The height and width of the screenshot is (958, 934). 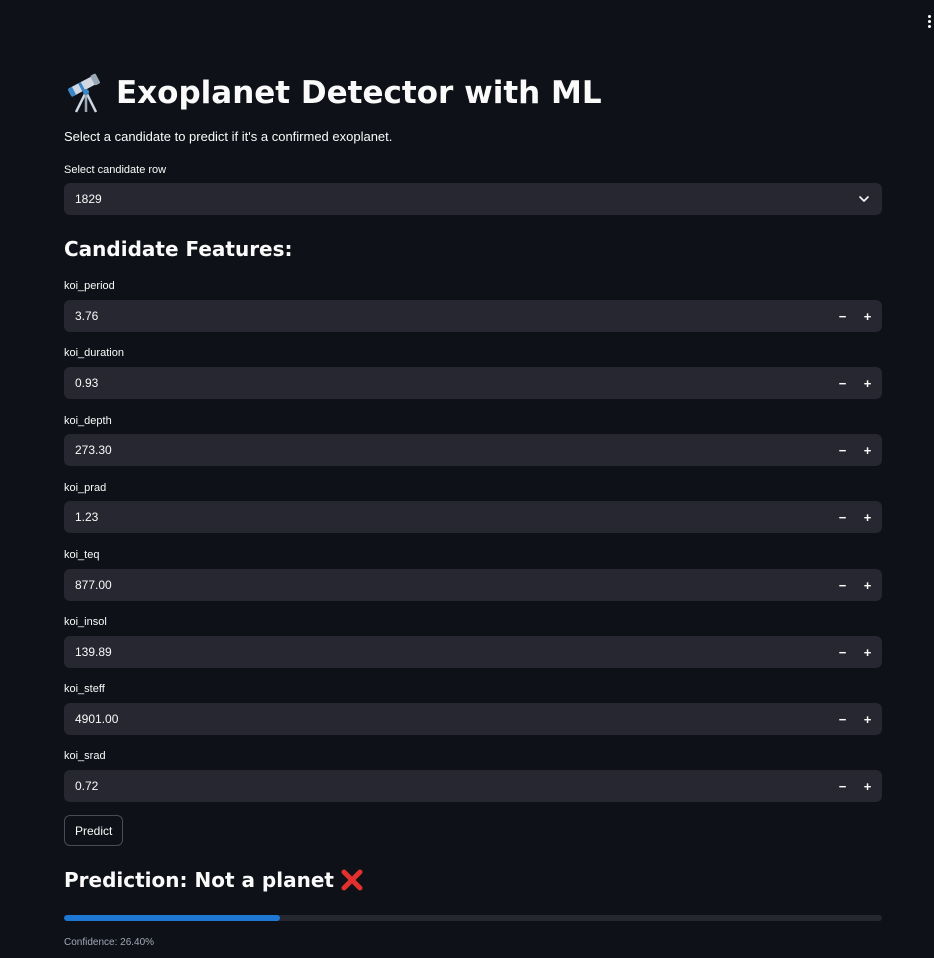 I want to click on prediction-text: Prediction: Not a planet, so click(x=199, y=880).